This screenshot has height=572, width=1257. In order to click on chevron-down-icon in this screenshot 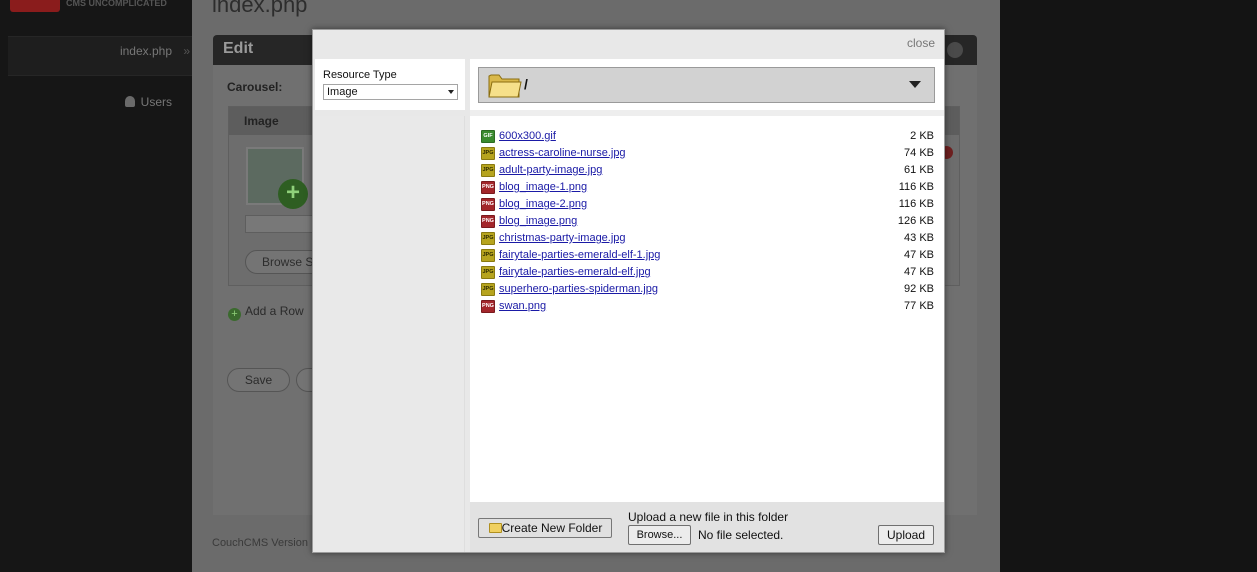, I will do `click(915, 84)`.